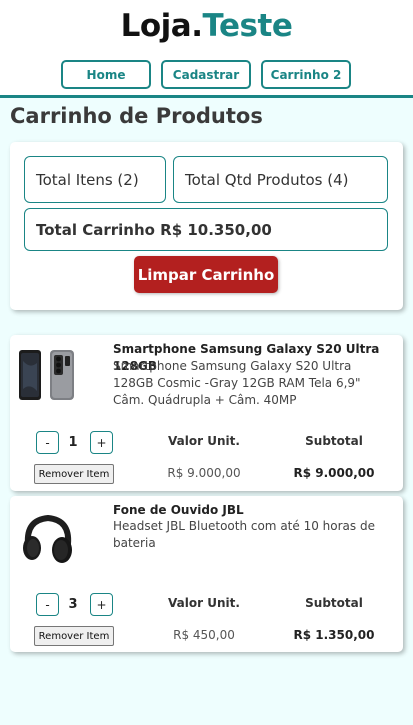 Image resolution: width=413 pixels, height=725 pixels. Describe the element at coordinates (87, 179) in the screenshot. I see `total-items-text: Total Itens (2)` at that location.